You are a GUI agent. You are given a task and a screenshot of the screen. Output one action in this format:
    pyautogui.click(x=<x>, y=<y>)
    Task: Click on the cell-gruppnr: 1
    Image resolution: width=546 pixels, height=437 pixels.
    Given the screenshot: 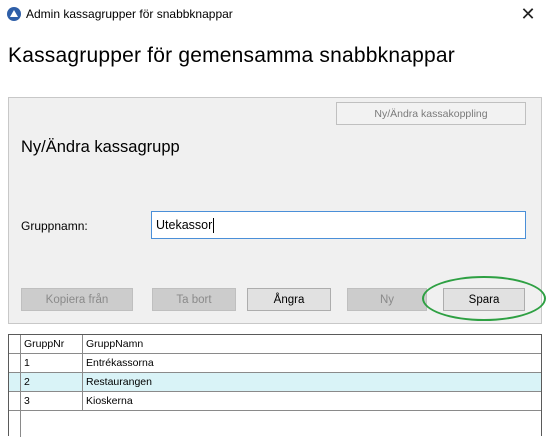 What is the action you would take?
    pyautogui.click(x=52, y=363)
    